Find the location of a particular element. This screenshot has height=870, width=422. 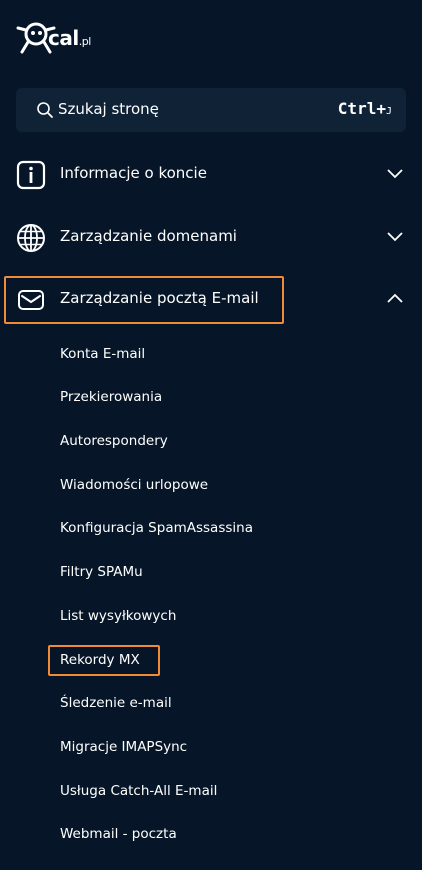

nav-item-email: Zarządzanie pocztą E-mail is located at coordinates (211, 300).